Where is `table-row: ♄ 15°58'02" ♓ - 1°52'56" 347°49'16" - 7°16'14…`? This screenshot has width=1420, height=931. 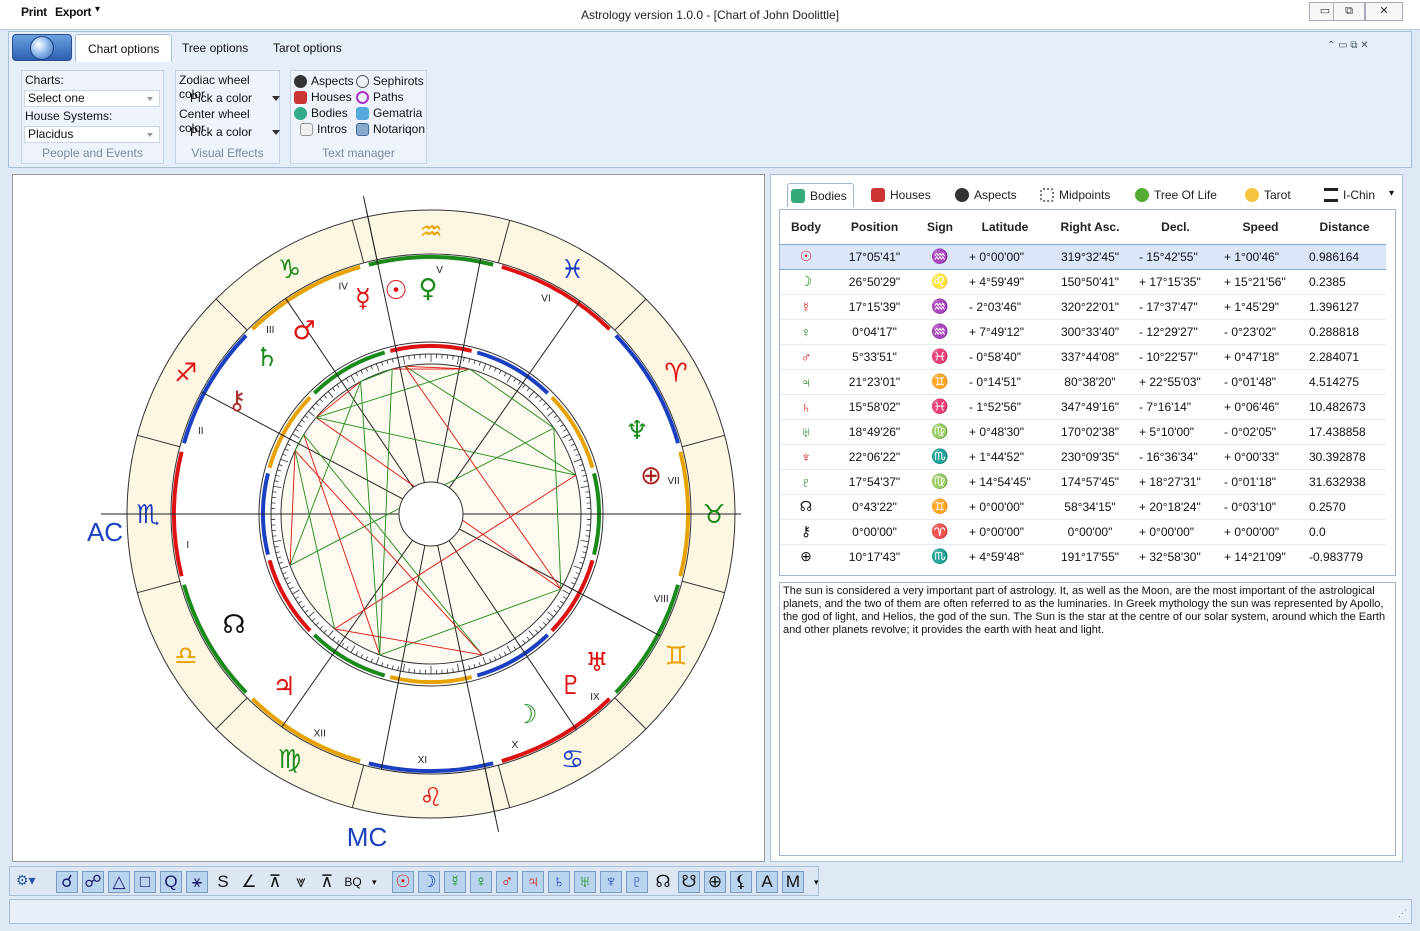 table-row: ♄ 15°58'02" ♓ - 1°52'56" 347°49'16" - 7°16'14… is located at coordinates (1083, 406).